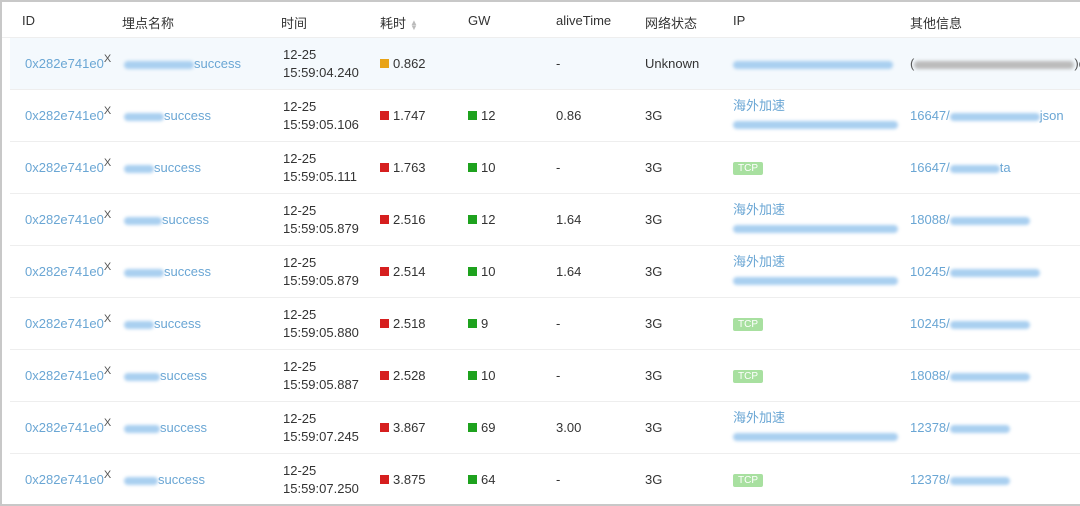  Describe the element at coordinates (217, 63) in the screenshot. I see `event-name-suffix: success` at that location.